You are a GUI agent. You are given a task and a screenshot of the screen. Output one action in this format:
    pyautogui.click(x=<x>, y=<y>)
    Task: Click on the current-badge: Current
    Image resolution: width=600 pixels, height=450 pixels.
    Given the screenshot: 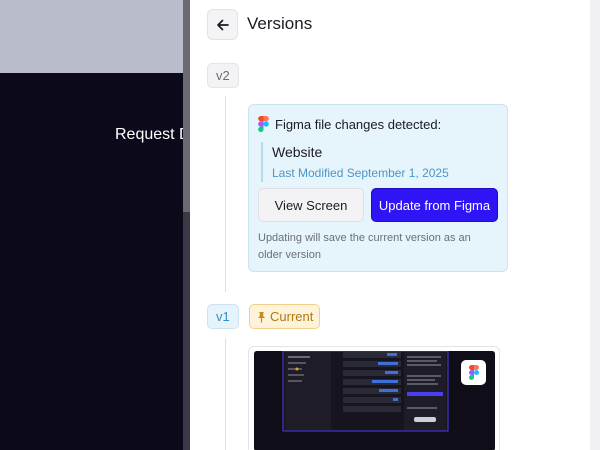 What is the action you would take?
    pyautogui.click(x=285, y=316)
    